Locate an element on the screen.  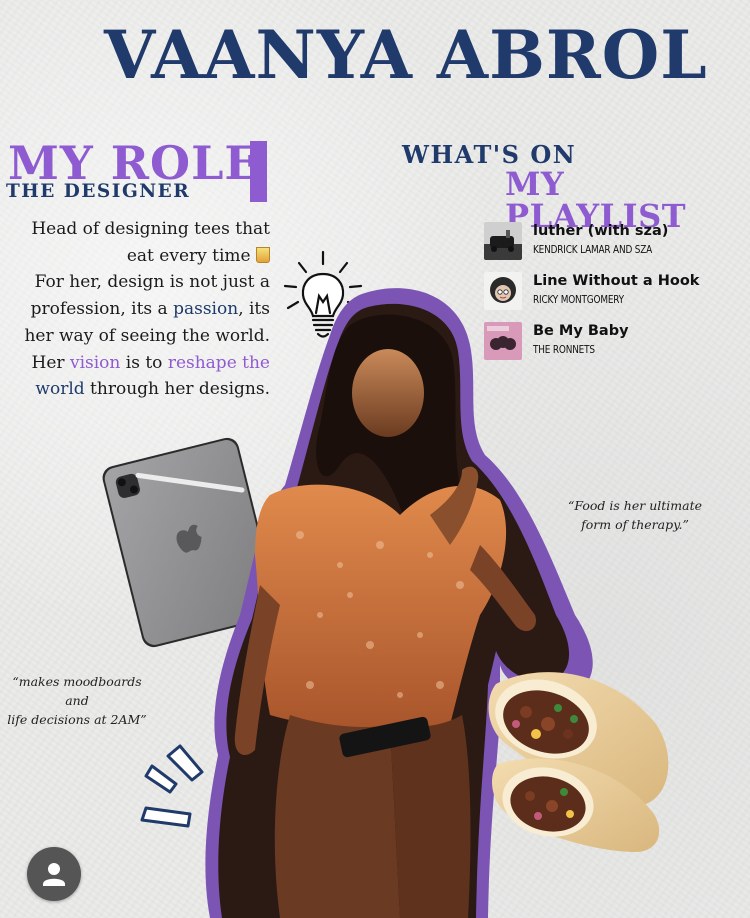
burrito-image is located at coordinates (578, 762).